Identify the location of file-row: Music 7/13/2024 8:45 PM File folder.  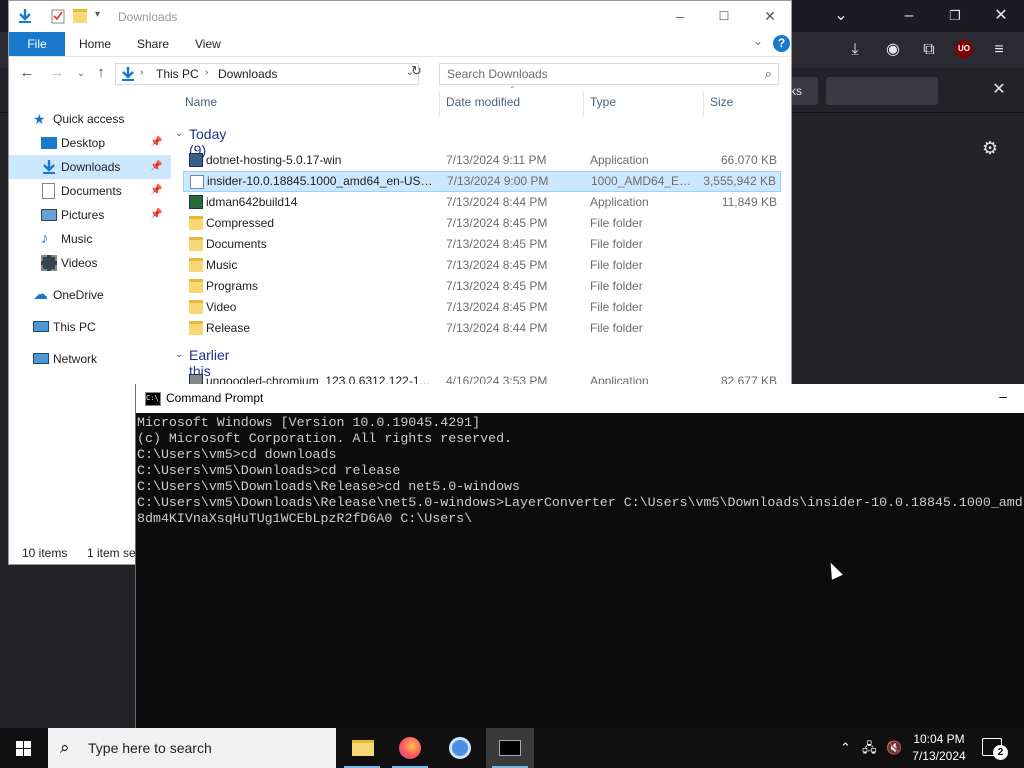
(482, 265).